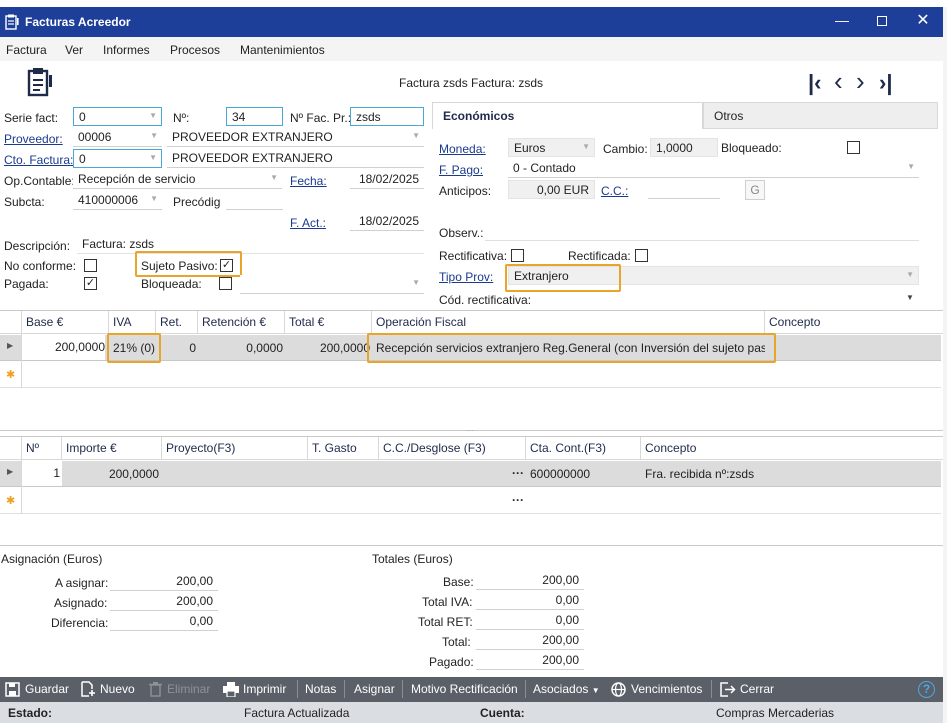  I want to click on asociados-button: Asociados ▼, so click(566, 689).